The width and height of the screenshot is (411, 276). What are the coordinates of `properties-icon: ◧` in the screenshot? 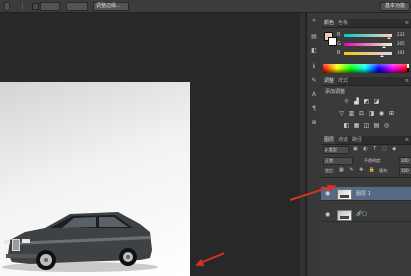 It's located at (314, 50).